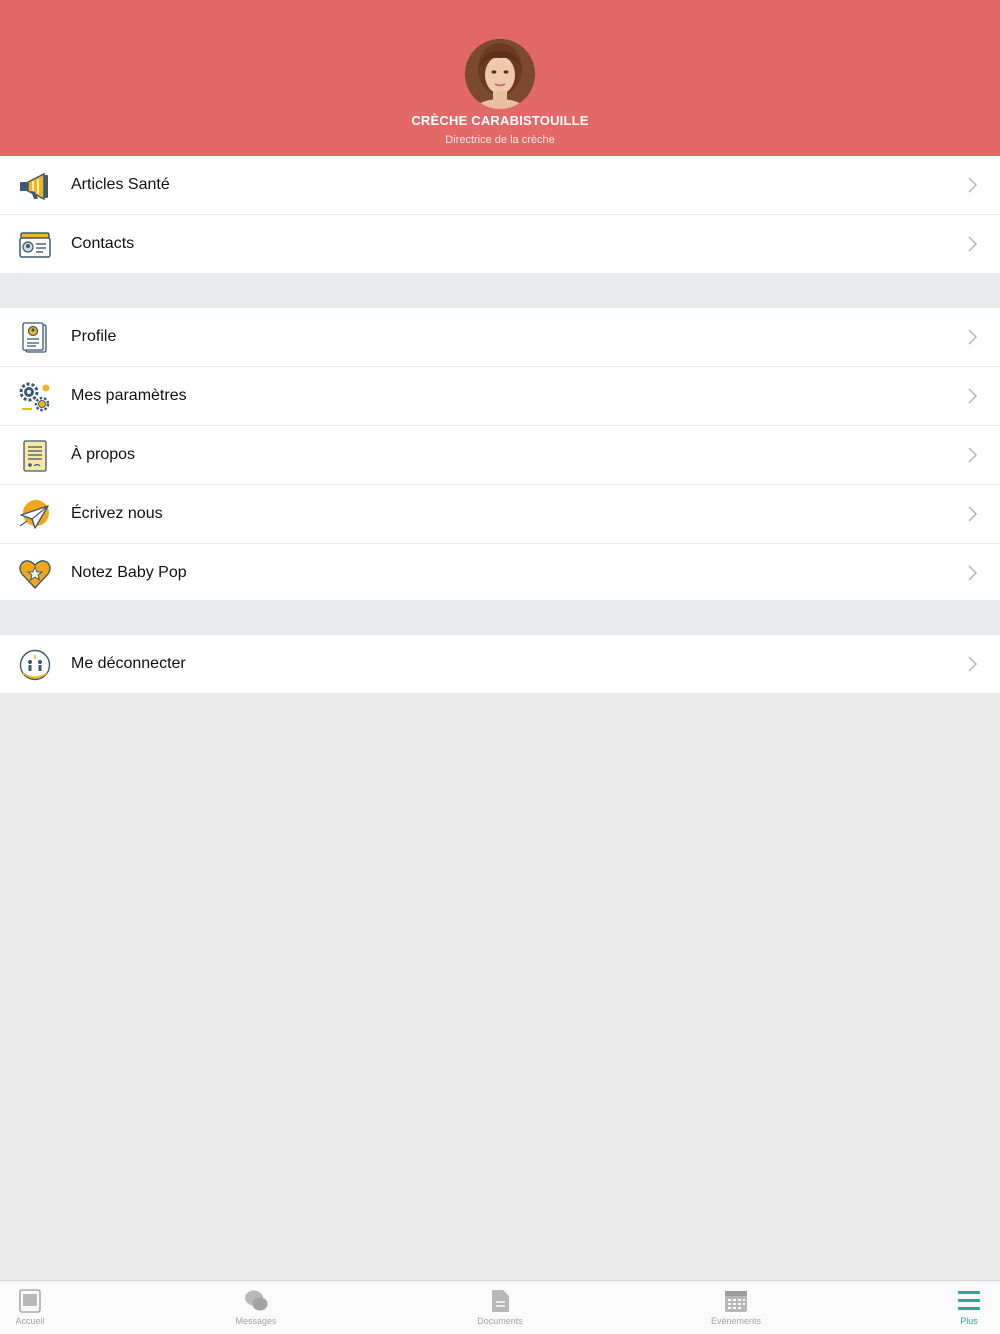 Image resolution: width=1000 pixels, height=1334 pixels. I want to click on megaphone-icon, so click(34, 186).